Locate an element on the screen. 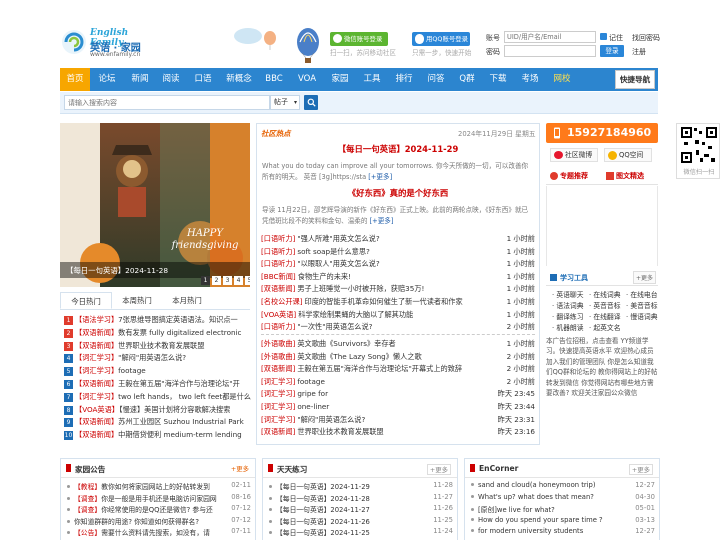  news-item-title: 世界职业技术教育发展联盟 is located at coordinates (340, 431).